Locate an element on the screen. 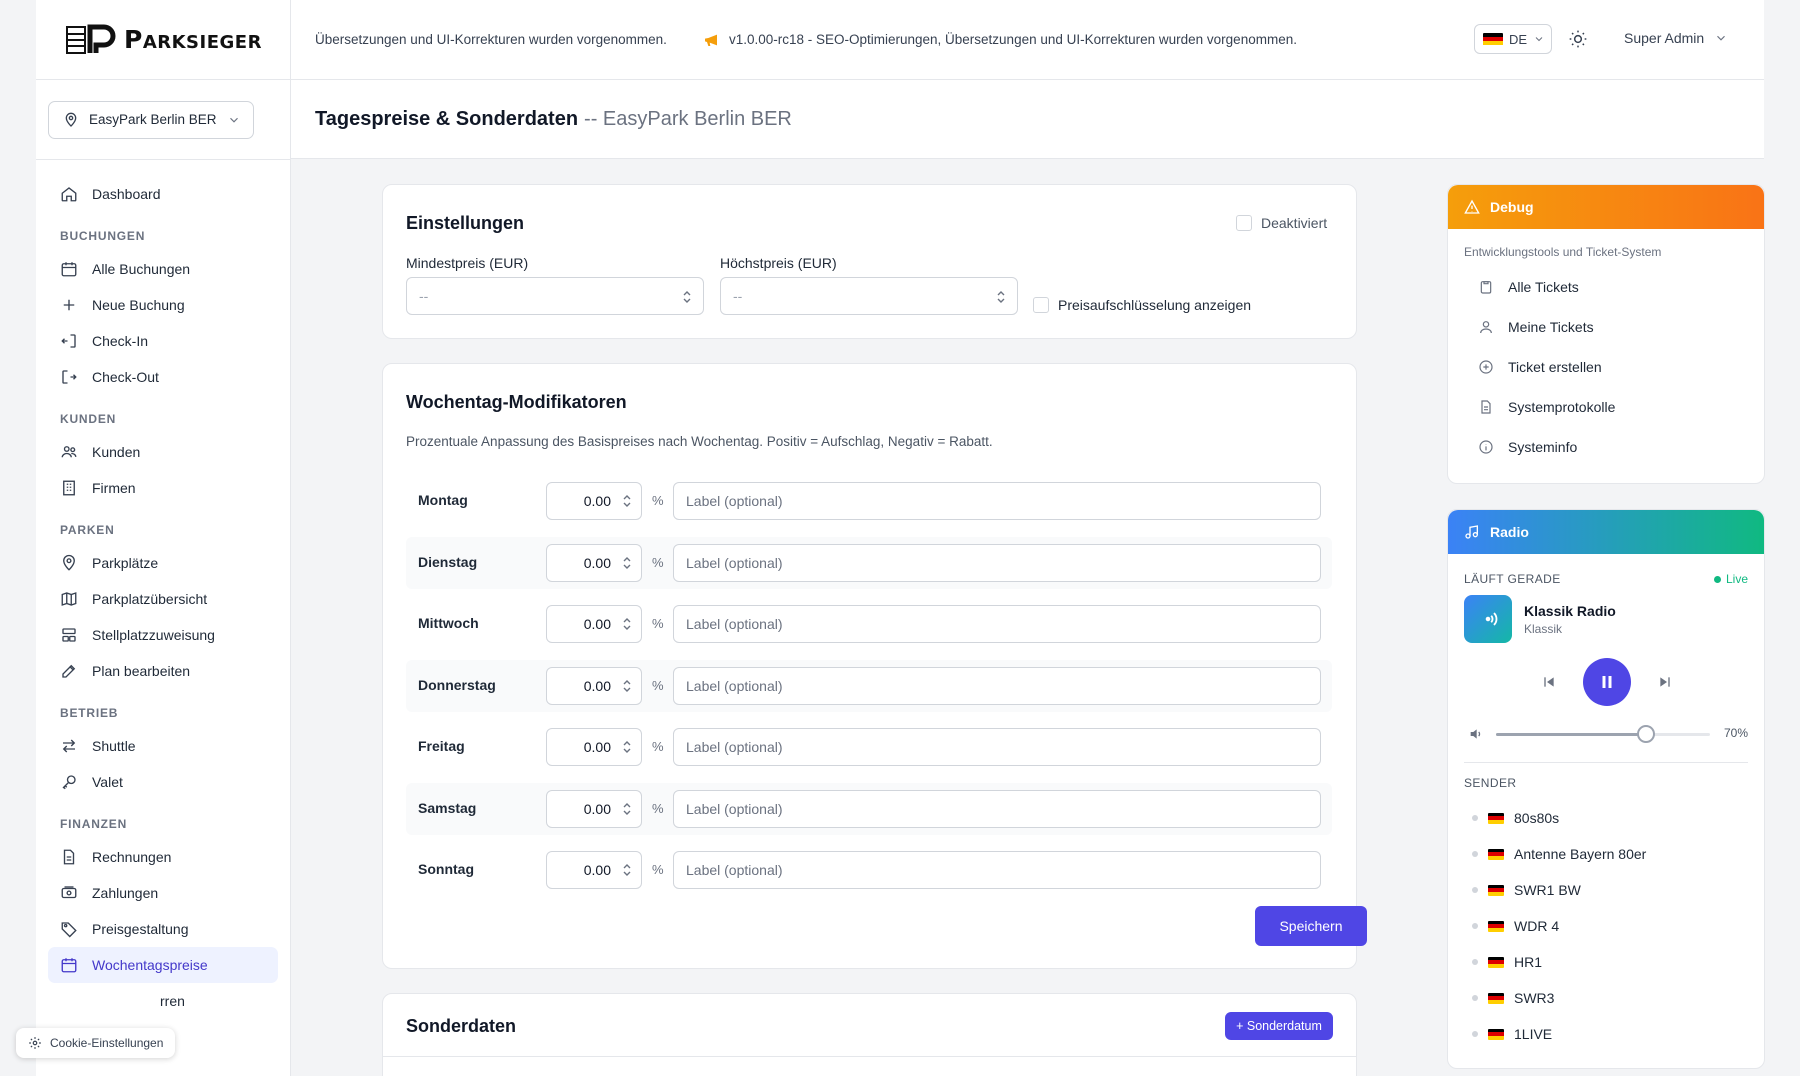  language-select: DE is located at coordinates (1513, 39).